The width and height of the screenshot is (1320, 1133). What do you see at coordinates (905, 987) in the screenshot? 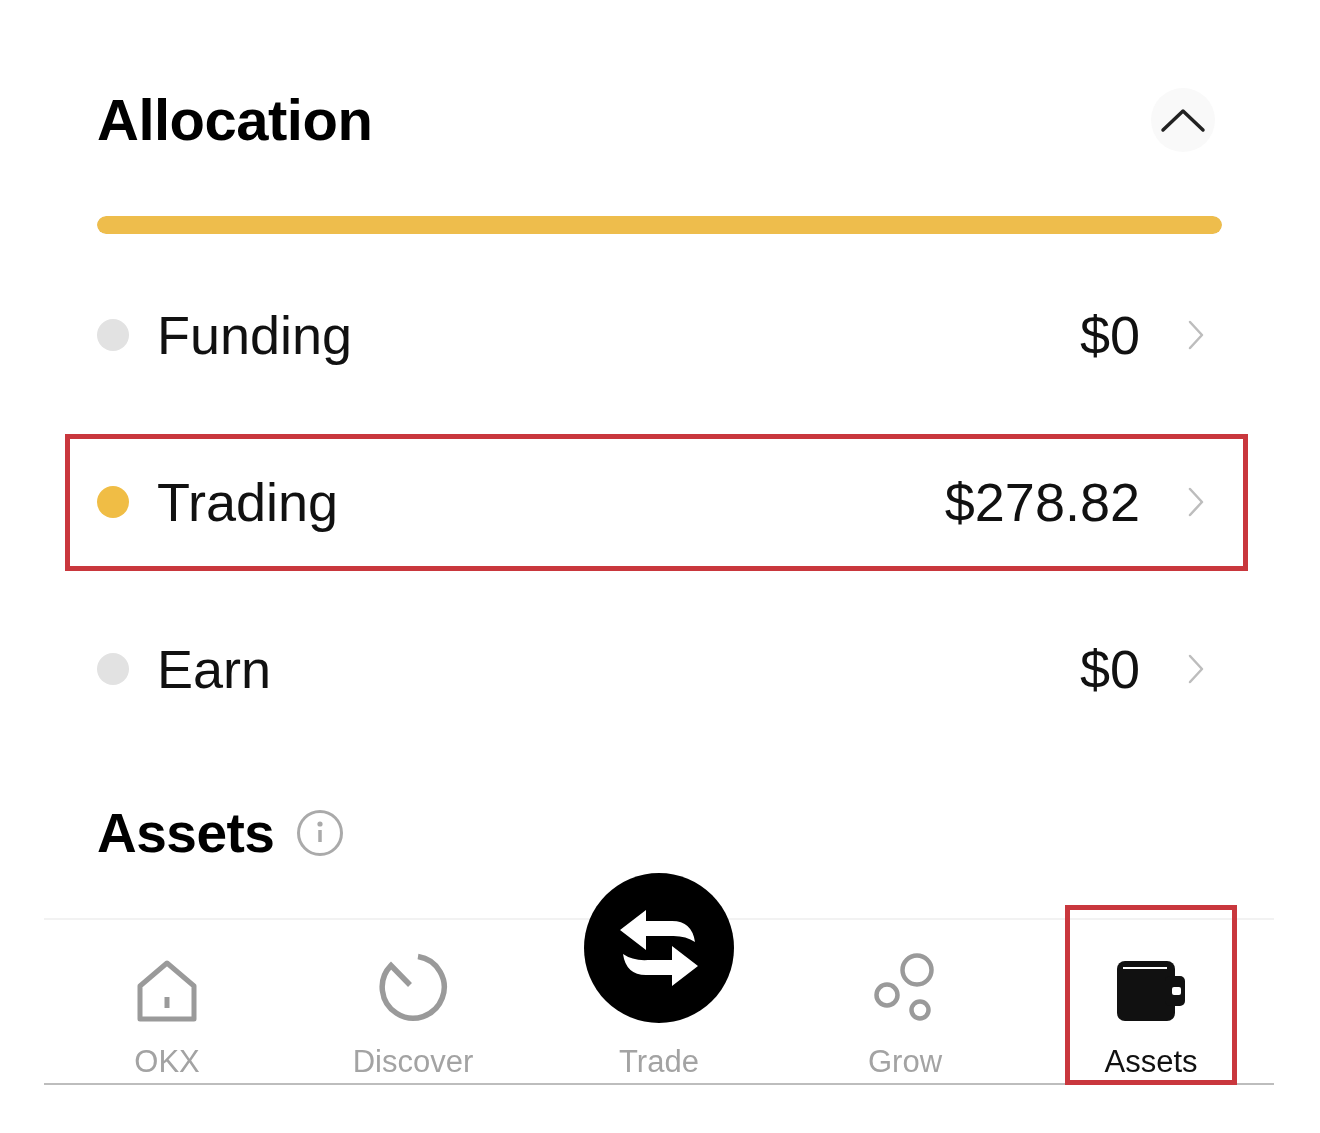
I see `circles-icon` at bounding box center [905, 987].